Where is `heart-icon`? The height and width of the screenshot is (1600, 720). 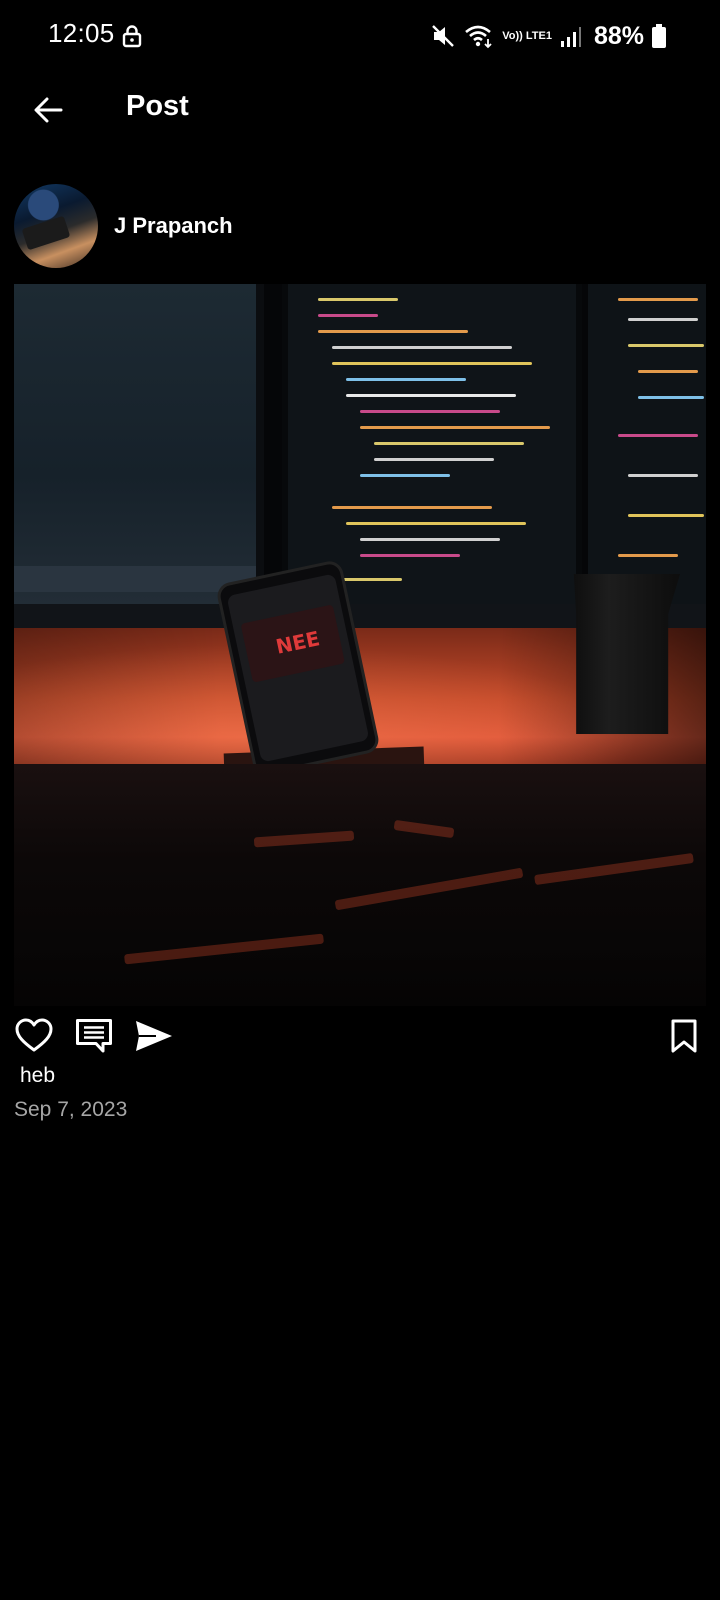 heart-icon is located at coordinates (34, 1035).